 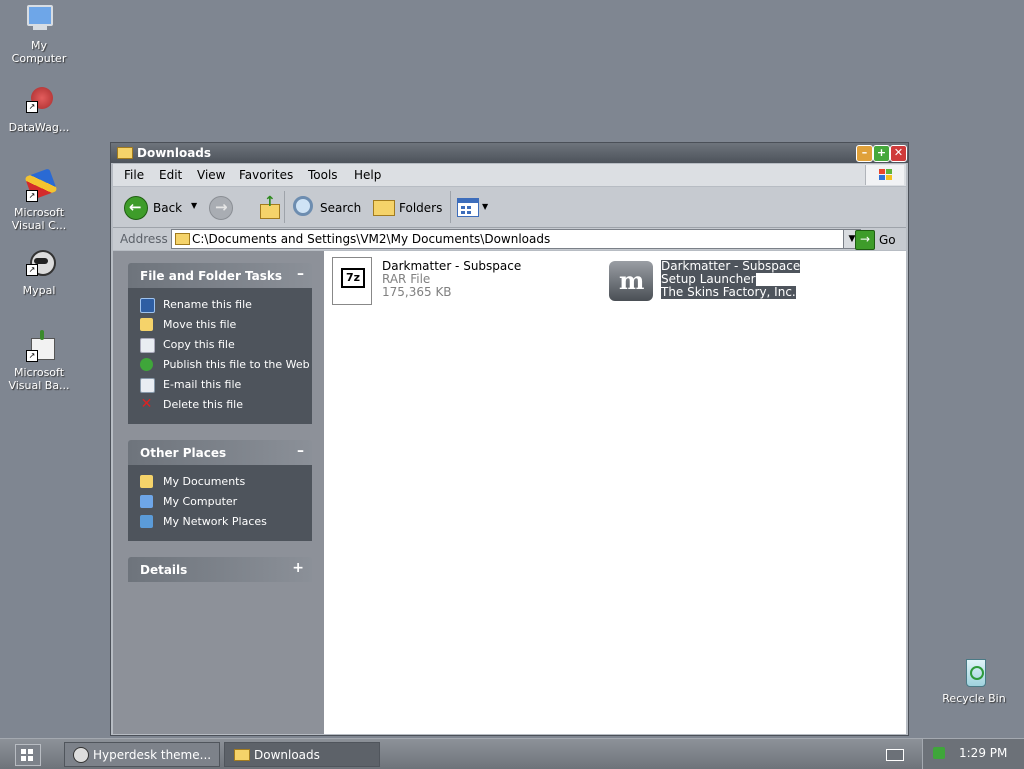 I want to click on back-button: ← Back ▼, so click(x=159, y=207).